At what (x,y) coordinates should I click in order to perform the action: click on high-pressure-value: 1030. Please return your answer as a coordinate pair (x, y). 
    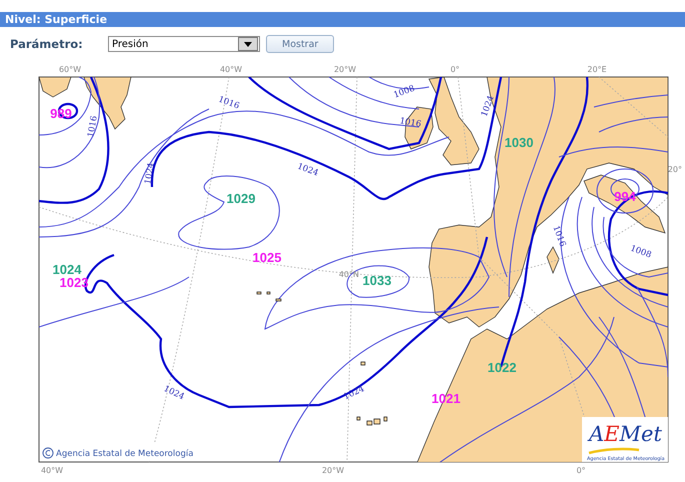
    Looking at the image, I should click on (519, 142).